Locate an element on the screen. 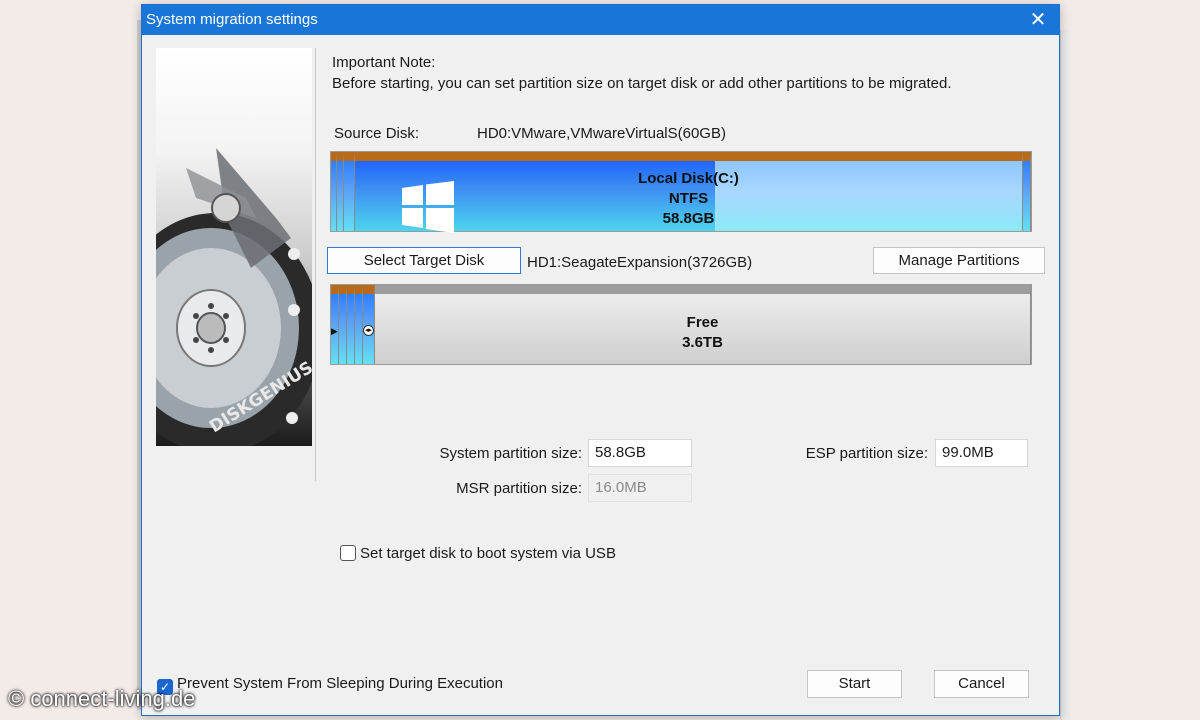  cancel-button: Cancel is located at coordinates (981, 684).